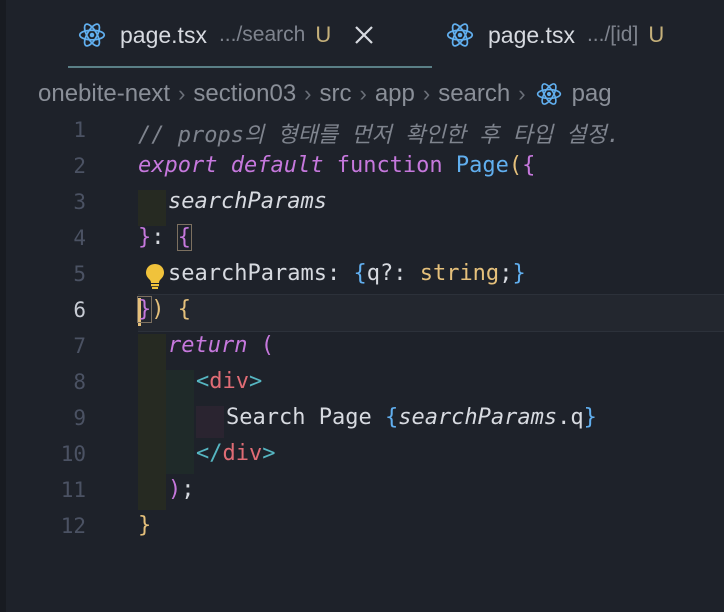 The image size is (724, 612). I want to click on code-text: }: {, so click(165, 237).